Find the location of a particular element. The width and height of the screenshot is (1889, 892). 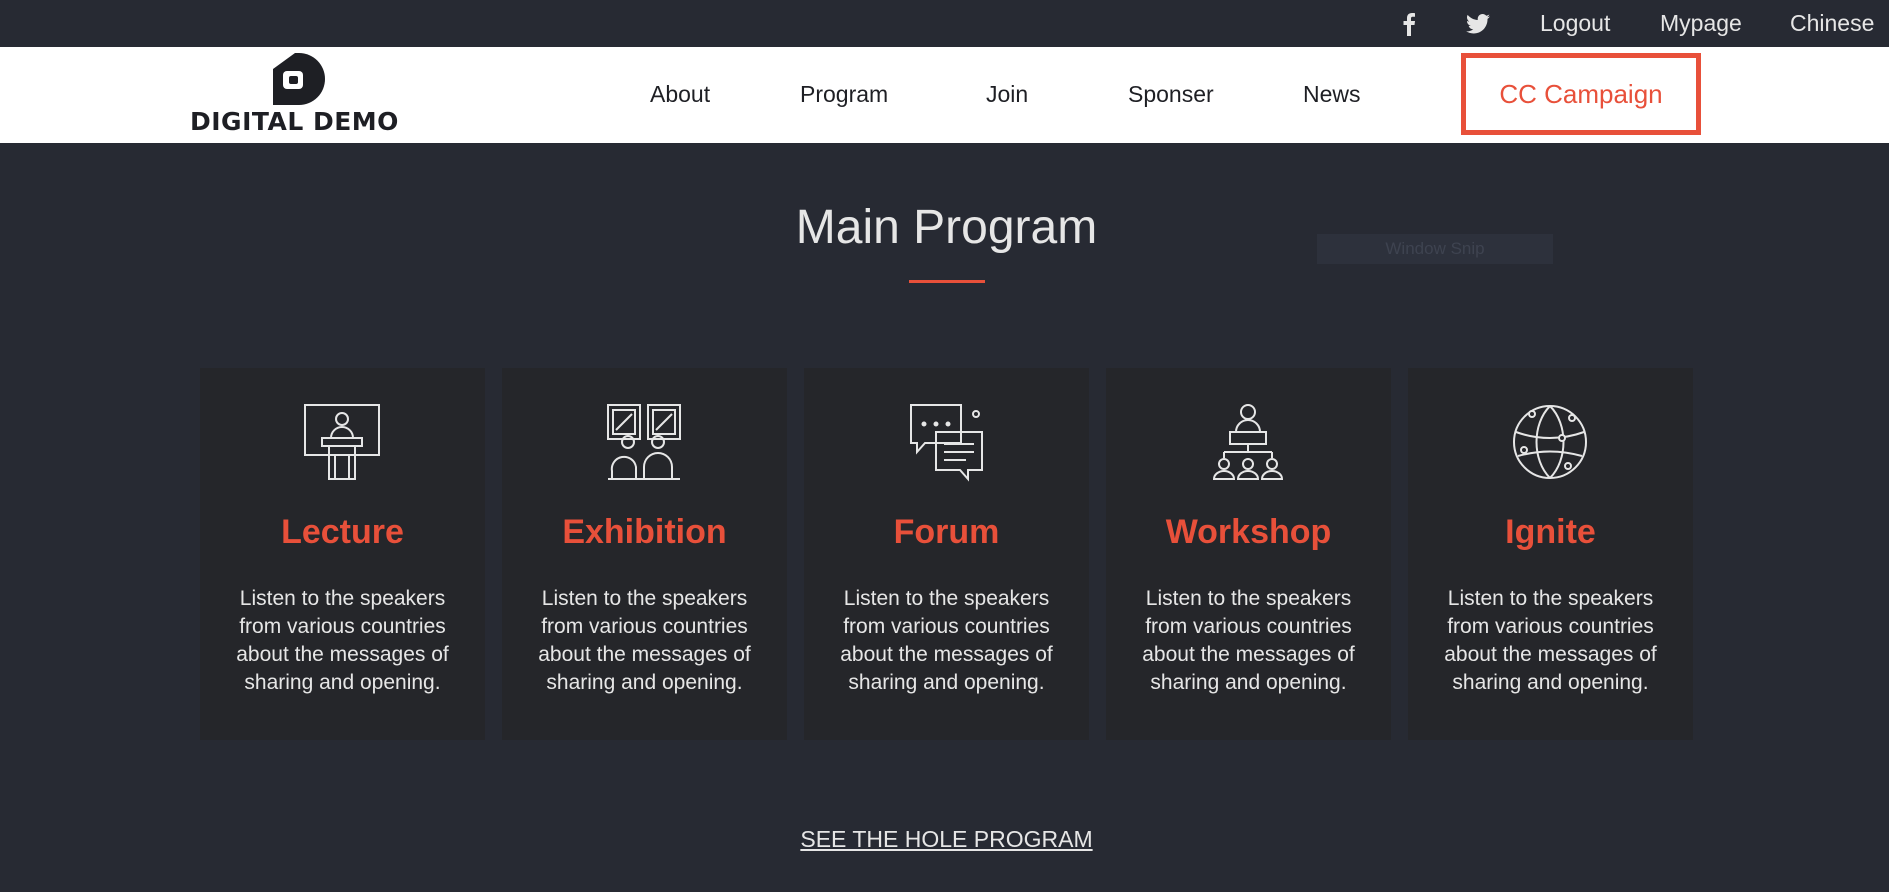

card-title: Exhibition is located at coordinates (644, 532).